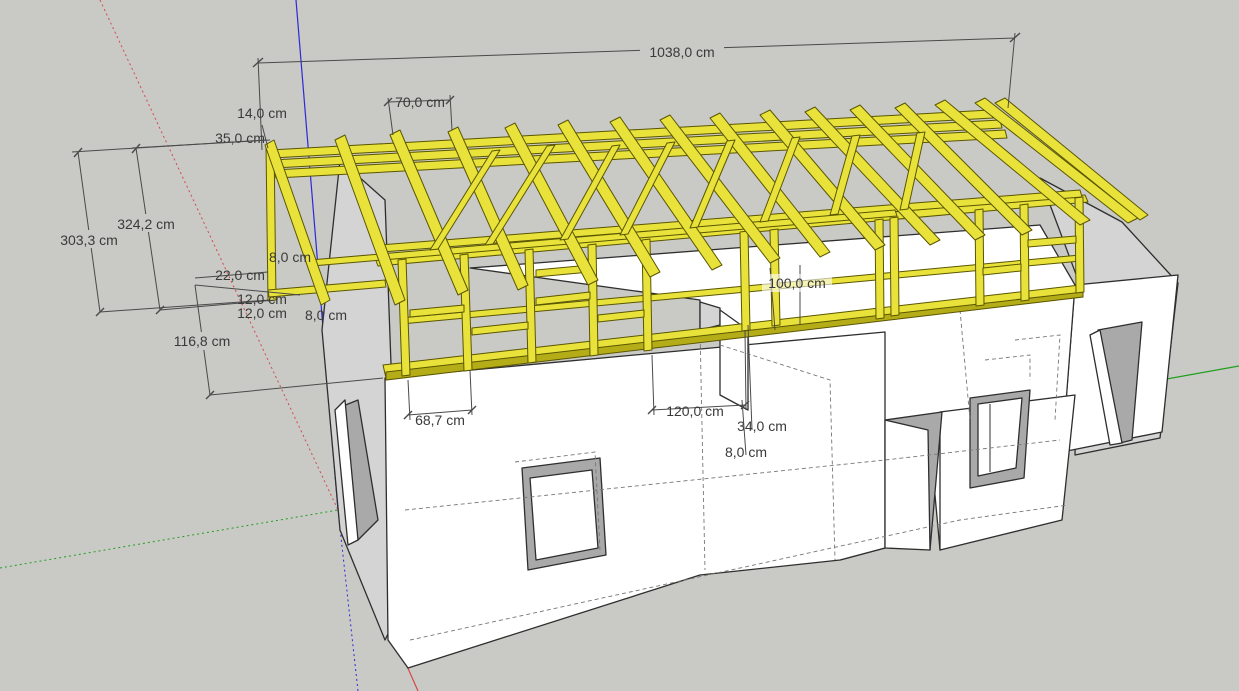  Describe the element at coordinates (240, 138) in the screenshot. I see `dim-beam-35: 35,0 cm` at that location.